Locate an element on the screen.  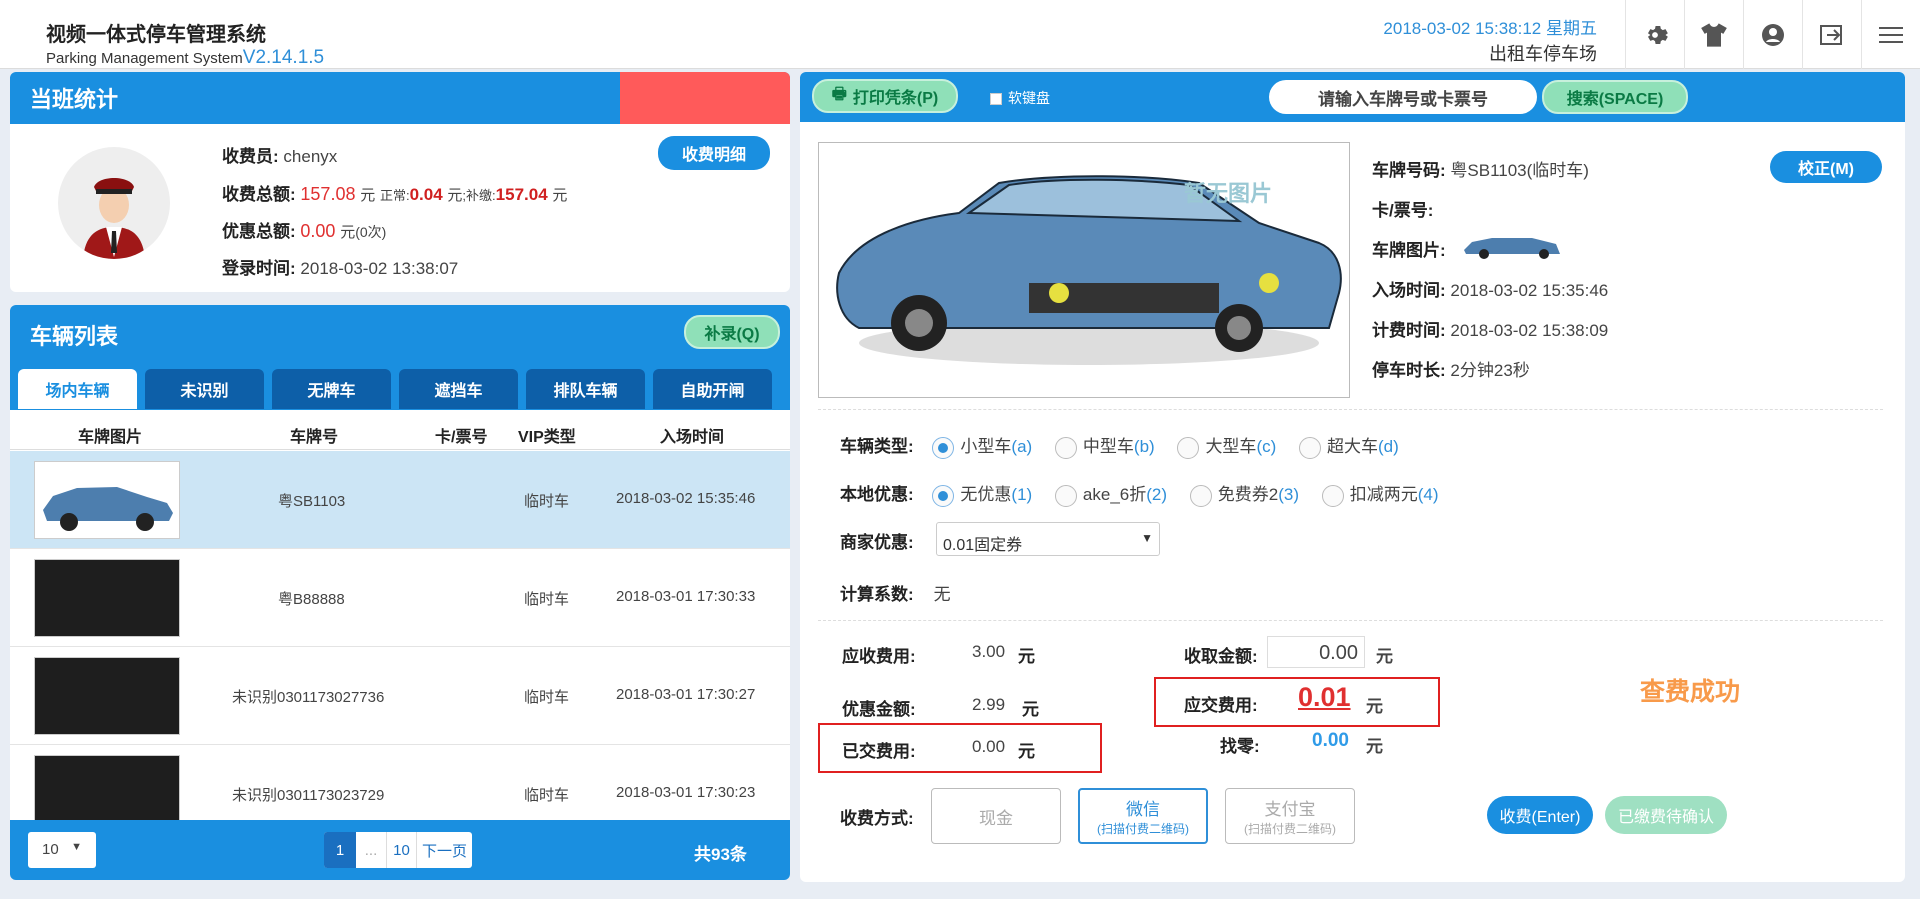
collect-input: 0.00 is located at coordinates (1316, 652).